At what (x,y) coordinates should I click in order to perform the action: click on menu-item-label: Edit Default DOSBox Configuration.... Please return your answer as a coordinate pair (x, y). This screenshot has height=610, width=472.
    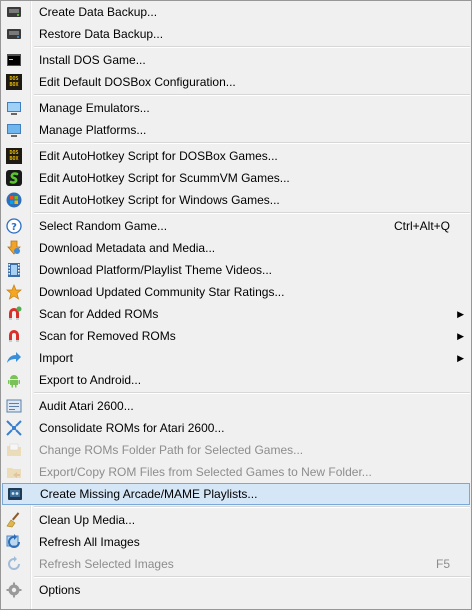
    Looking at the image, I should click on (137, 82).